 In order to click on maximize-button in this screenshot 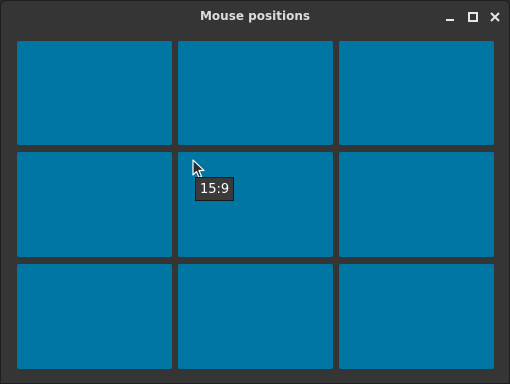, I will do `click(473, 17)`.